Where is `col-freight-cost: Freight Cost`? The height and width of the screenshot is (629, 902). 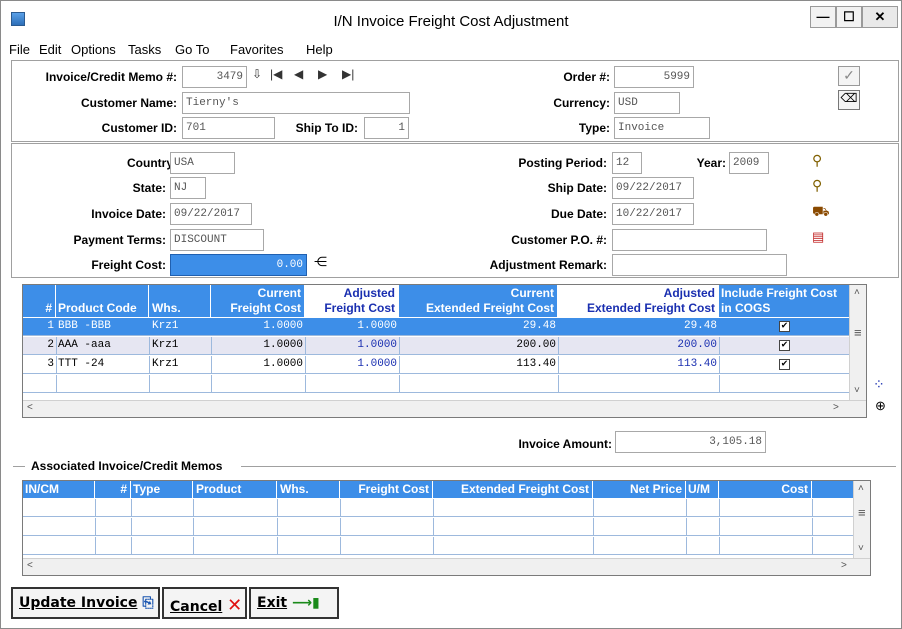
col-freight-cost: Freight Cost is located at coordinates (393, 489).